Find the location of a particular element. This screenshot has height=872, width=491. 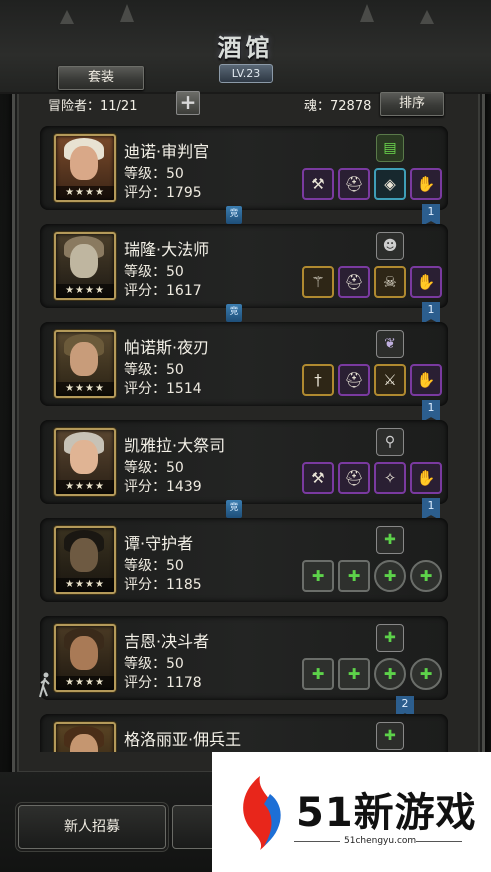

staff-slot-icon: ⚚ is located at coordinates (318, 282).